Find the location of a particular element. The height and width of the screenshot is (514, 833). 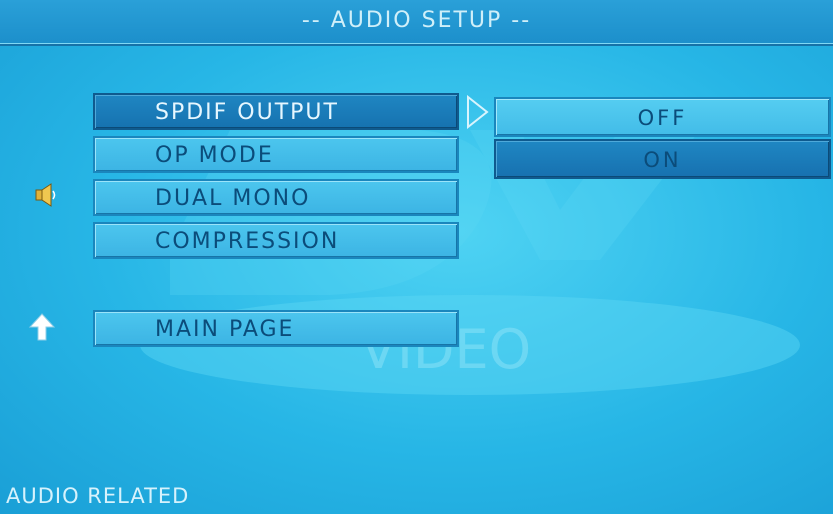

option-label: ON is located at coordinates (662, 160).